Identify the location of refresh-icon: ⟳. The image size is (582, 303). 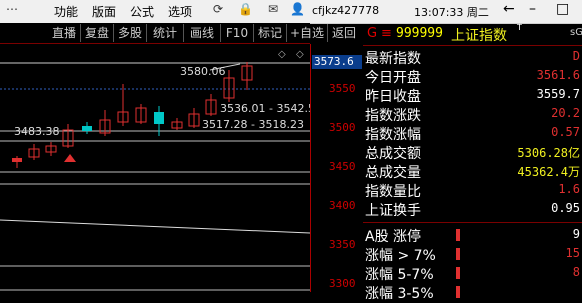
(218, 9).